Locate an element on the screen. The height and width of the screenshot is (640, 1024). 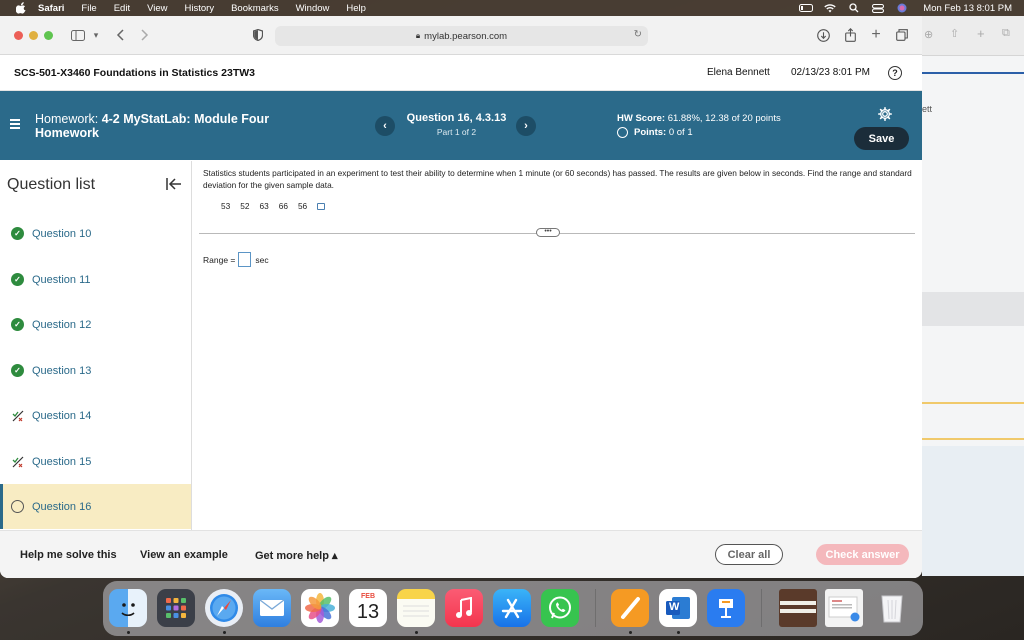
tabs-overview-icon is located at coordinates (902, 35).